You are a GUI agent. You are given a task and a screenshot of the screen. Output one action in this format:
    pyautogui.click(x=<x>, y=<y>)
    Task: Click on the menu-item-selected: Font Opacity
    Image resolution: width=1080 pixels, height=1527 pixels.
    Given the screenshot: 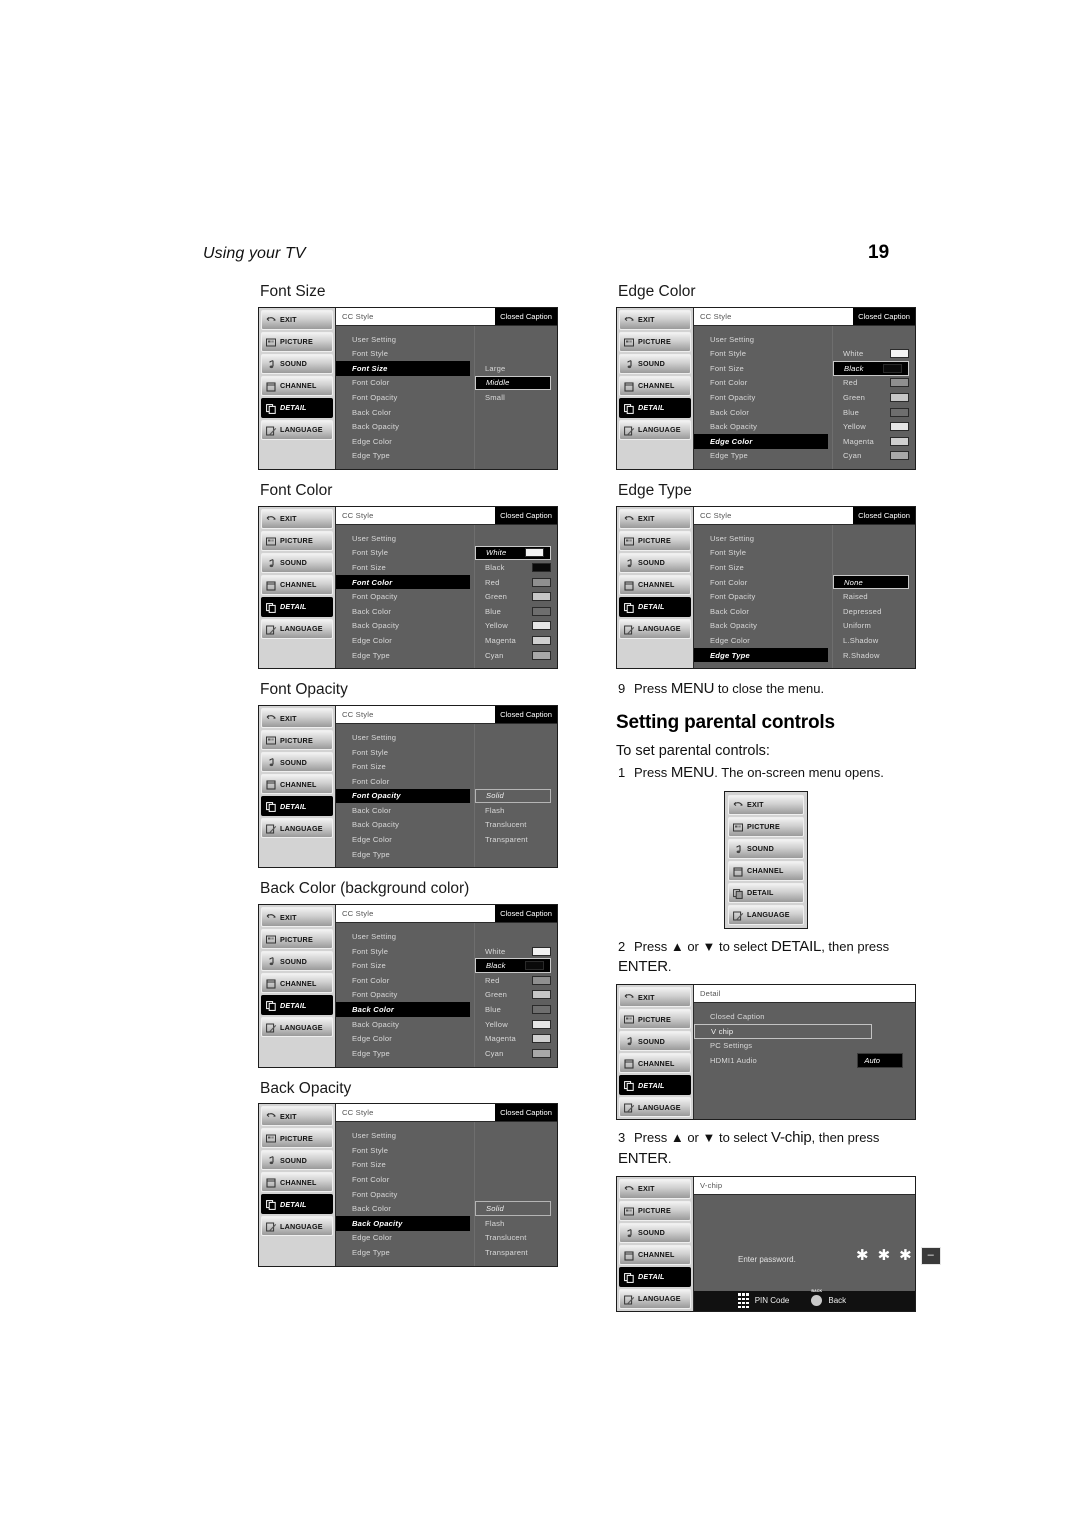 What is the action you would take?
    pyautogui.click(x=403, y=796)
    